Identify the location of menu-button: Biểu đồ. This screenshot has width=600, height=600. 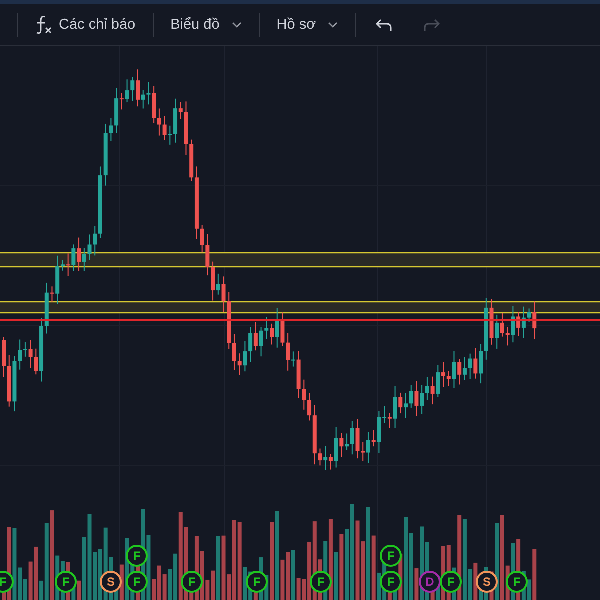
(206, 24).